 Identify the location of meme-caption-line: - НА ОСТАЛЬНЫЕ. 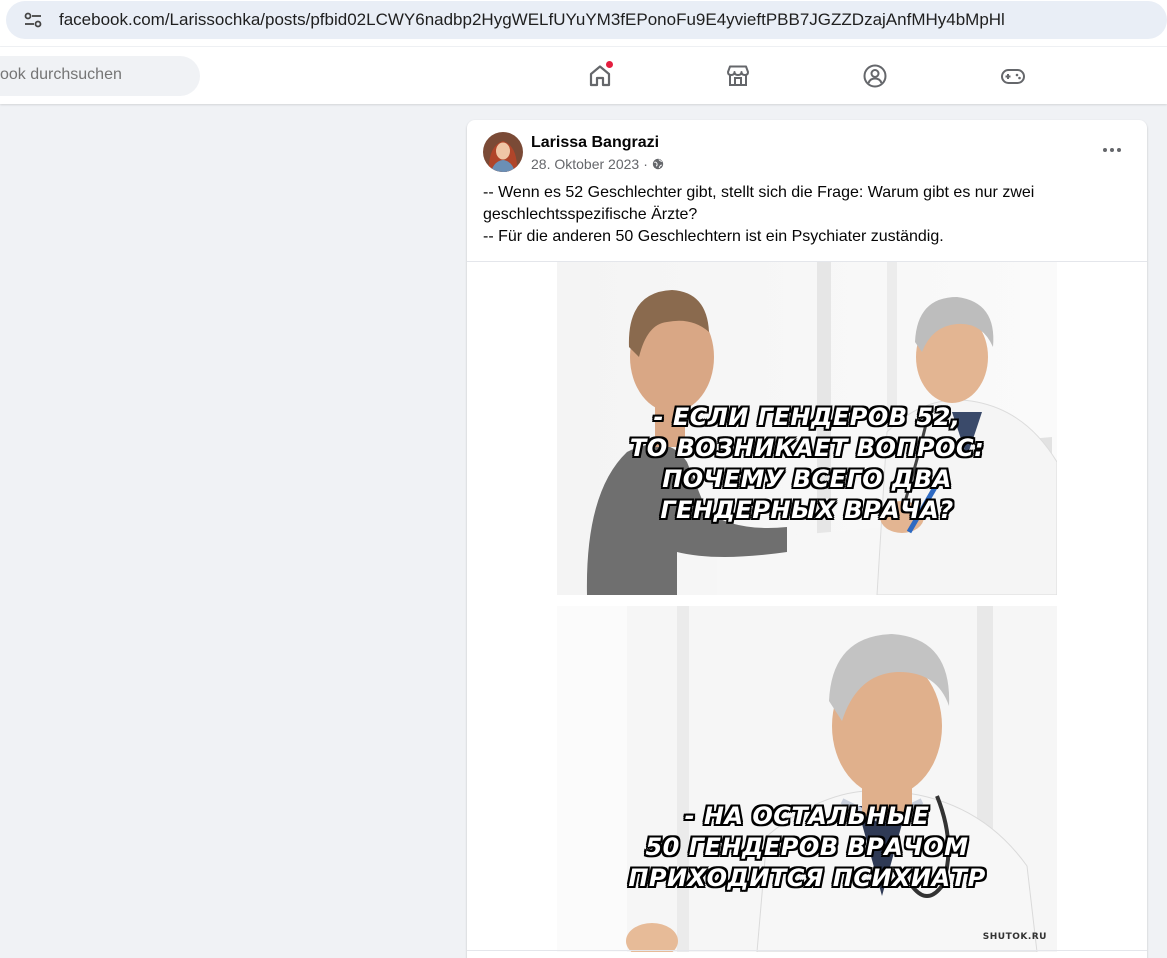
(807, 816).